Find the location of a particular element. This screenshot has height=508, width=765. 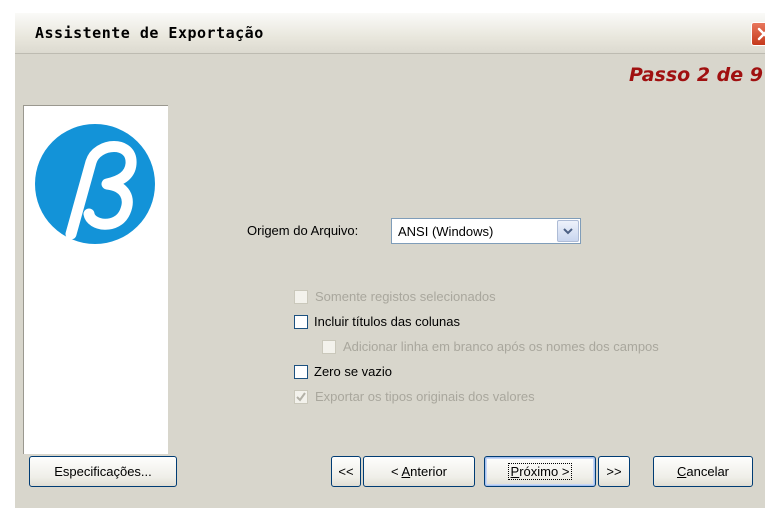

next-button: Próximo > is located at coordinates (540, 471).